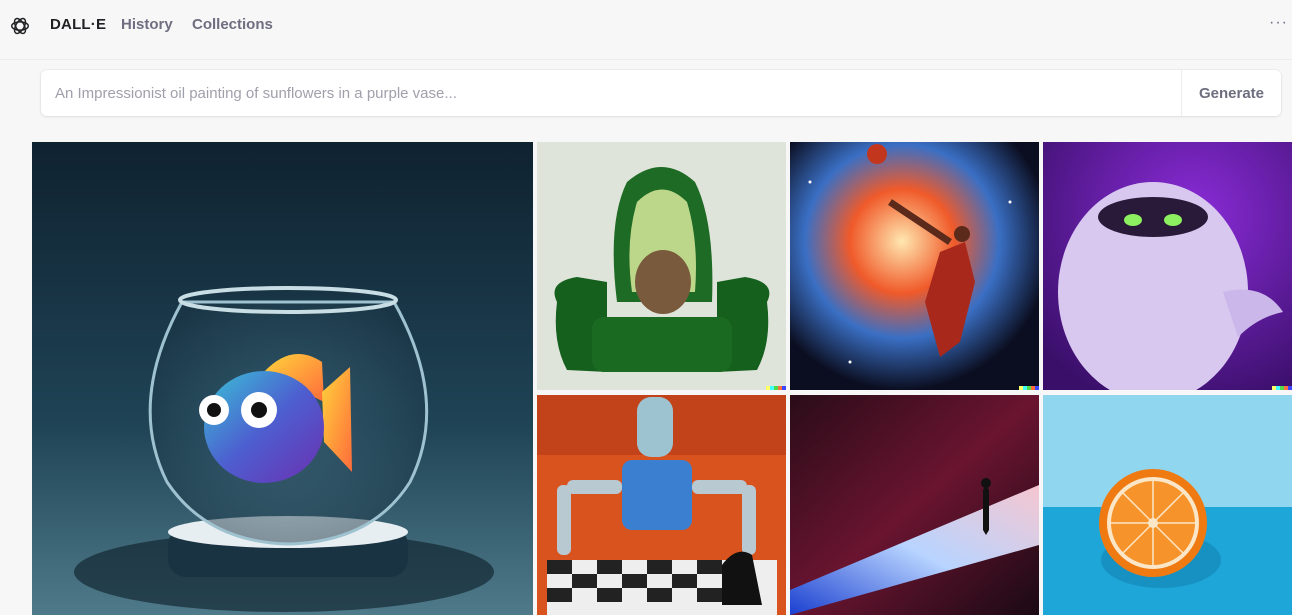 Image resolution: width=1292 pixels, height=615 pixels. I want to click on generate-button: Generate, so click(1231, 93).